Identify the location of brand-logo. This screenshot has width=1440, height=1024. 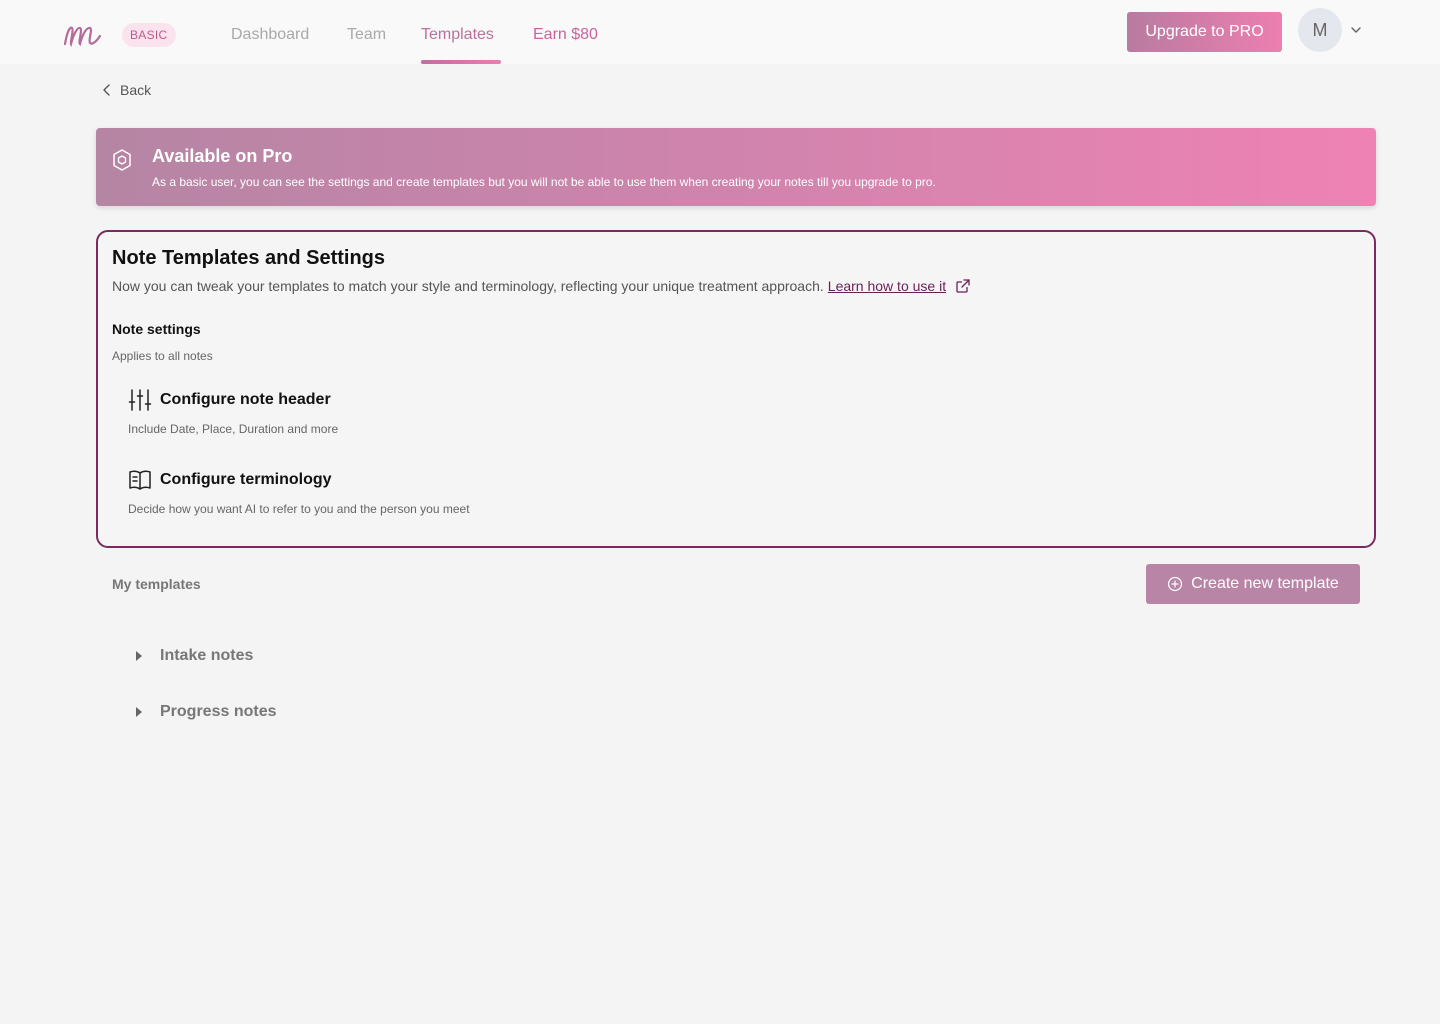
(85, 34).